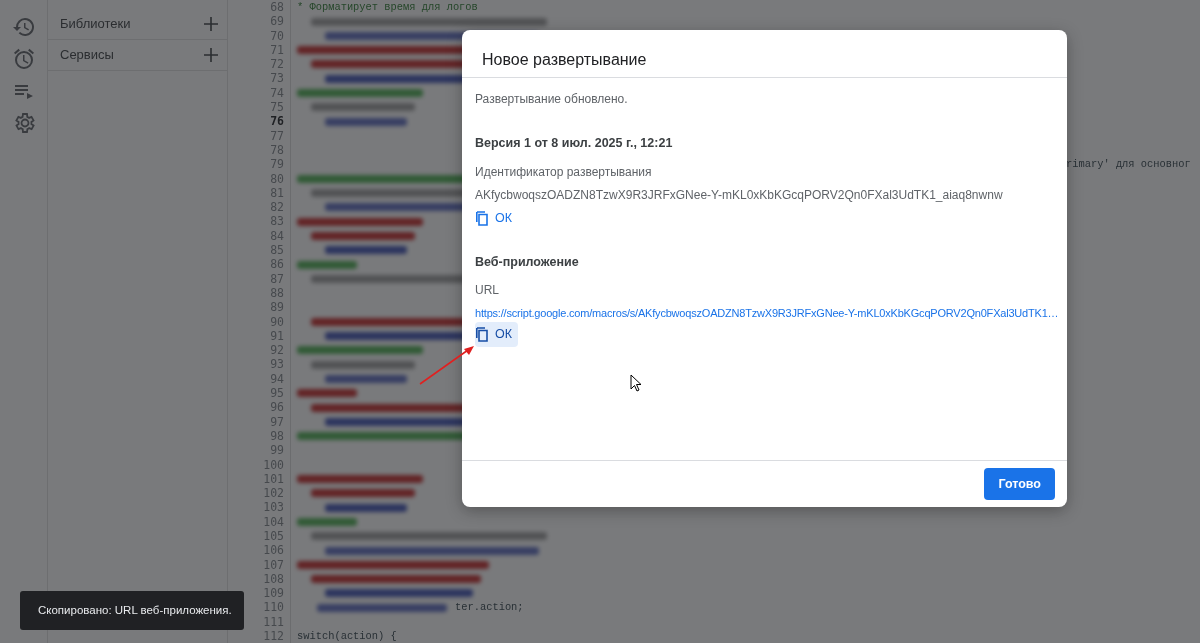 This screenshot has width=1200, height=643. Describe the element at coordinates (1019, 484) in the screenshot. I see `done-button: Готово` at that location.